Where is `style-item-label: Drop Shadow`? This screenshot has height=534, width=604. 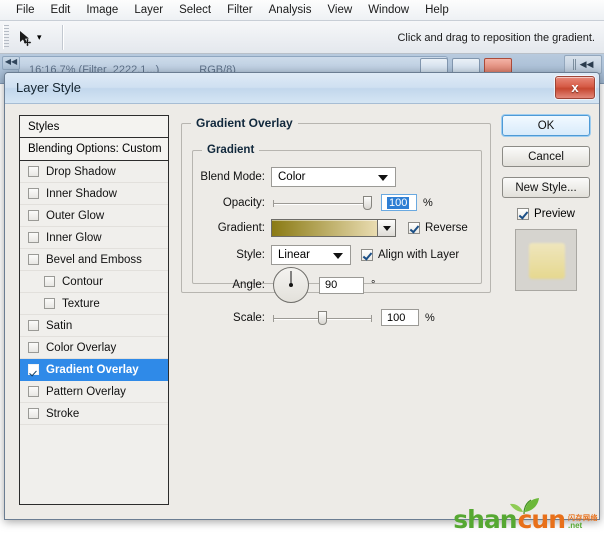
style-item-label: Drop Shadow is located at coordinates (81, 171).